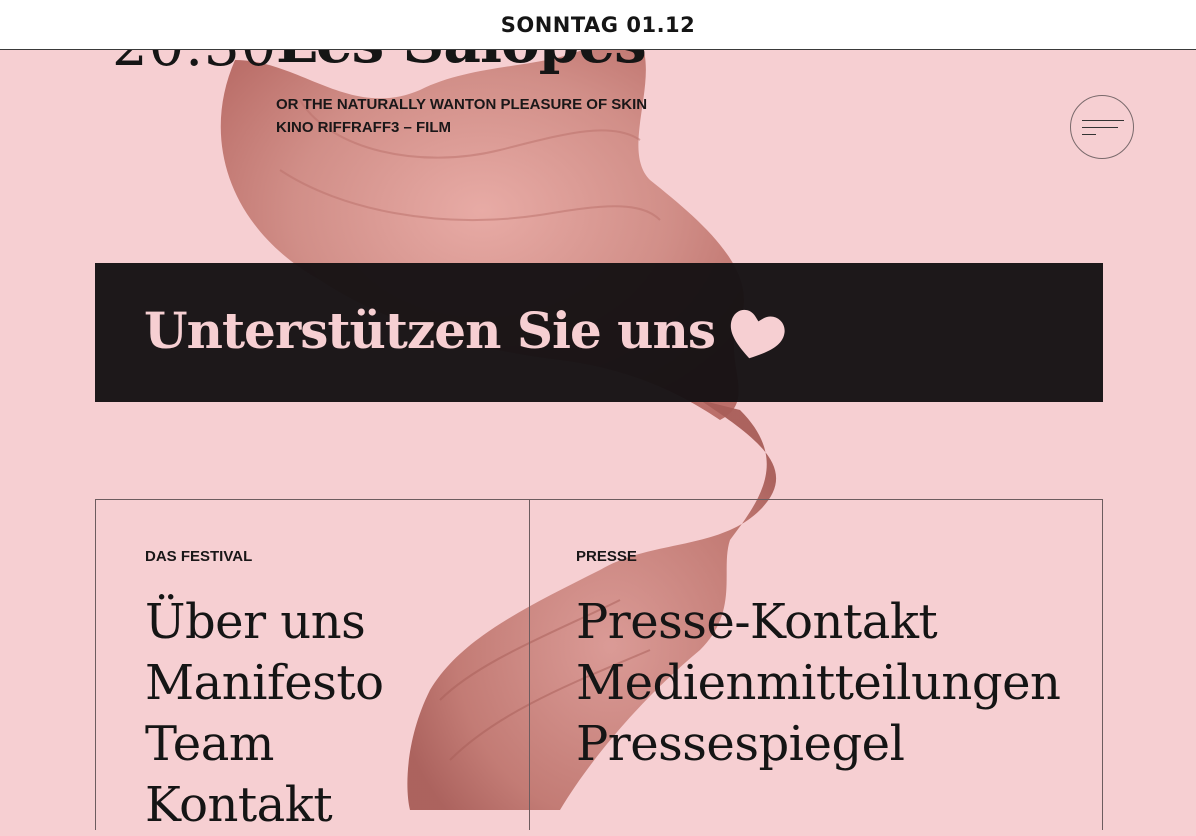 This screenshot has height=836, width=1196. What do you see at coordinates (264, 622) in the screenshot?
I see `link-ueber-uns: Über uns` at bounding box center [264, 622].